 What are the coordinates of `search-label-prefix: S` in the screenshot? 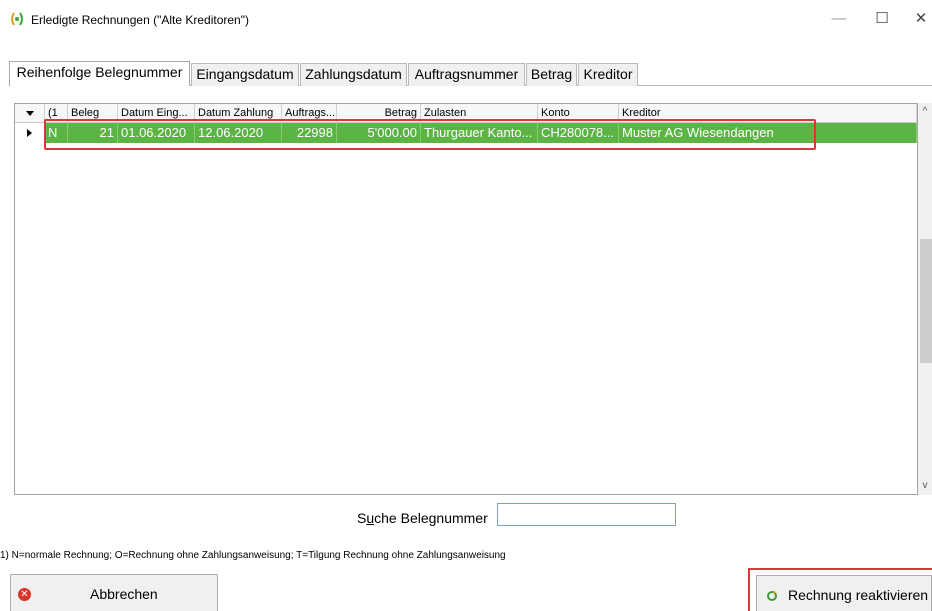 It's located at (362, 518).